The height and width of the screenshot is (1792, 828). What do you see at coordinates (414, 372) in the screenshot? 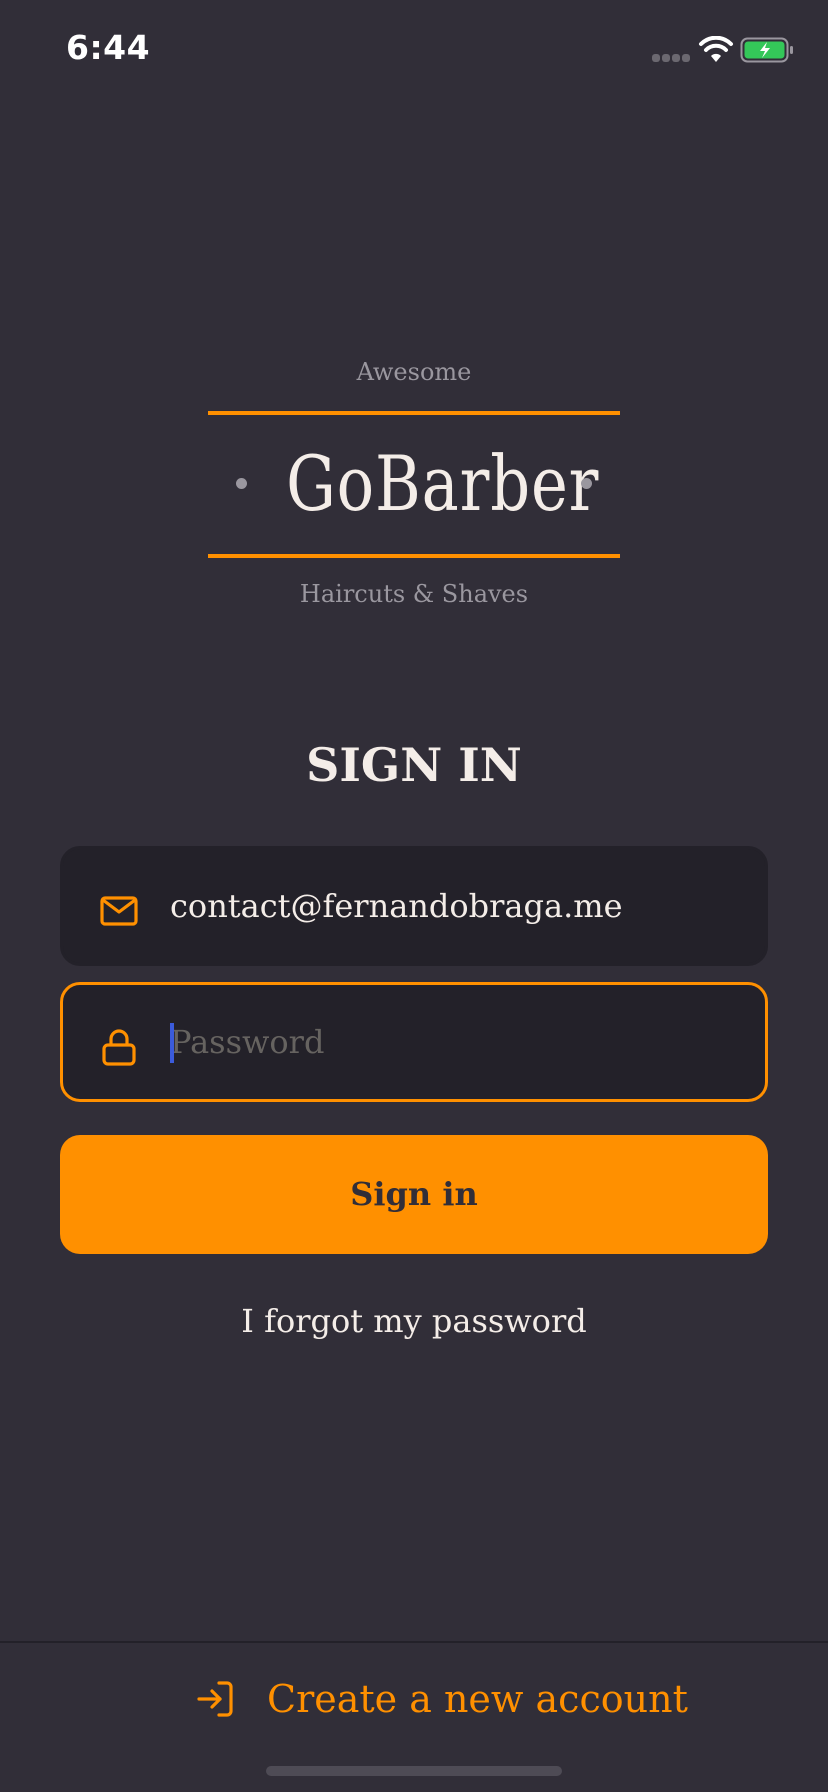
I see `logo-tagline-top: Awesome` at bounding box center [414, 372].